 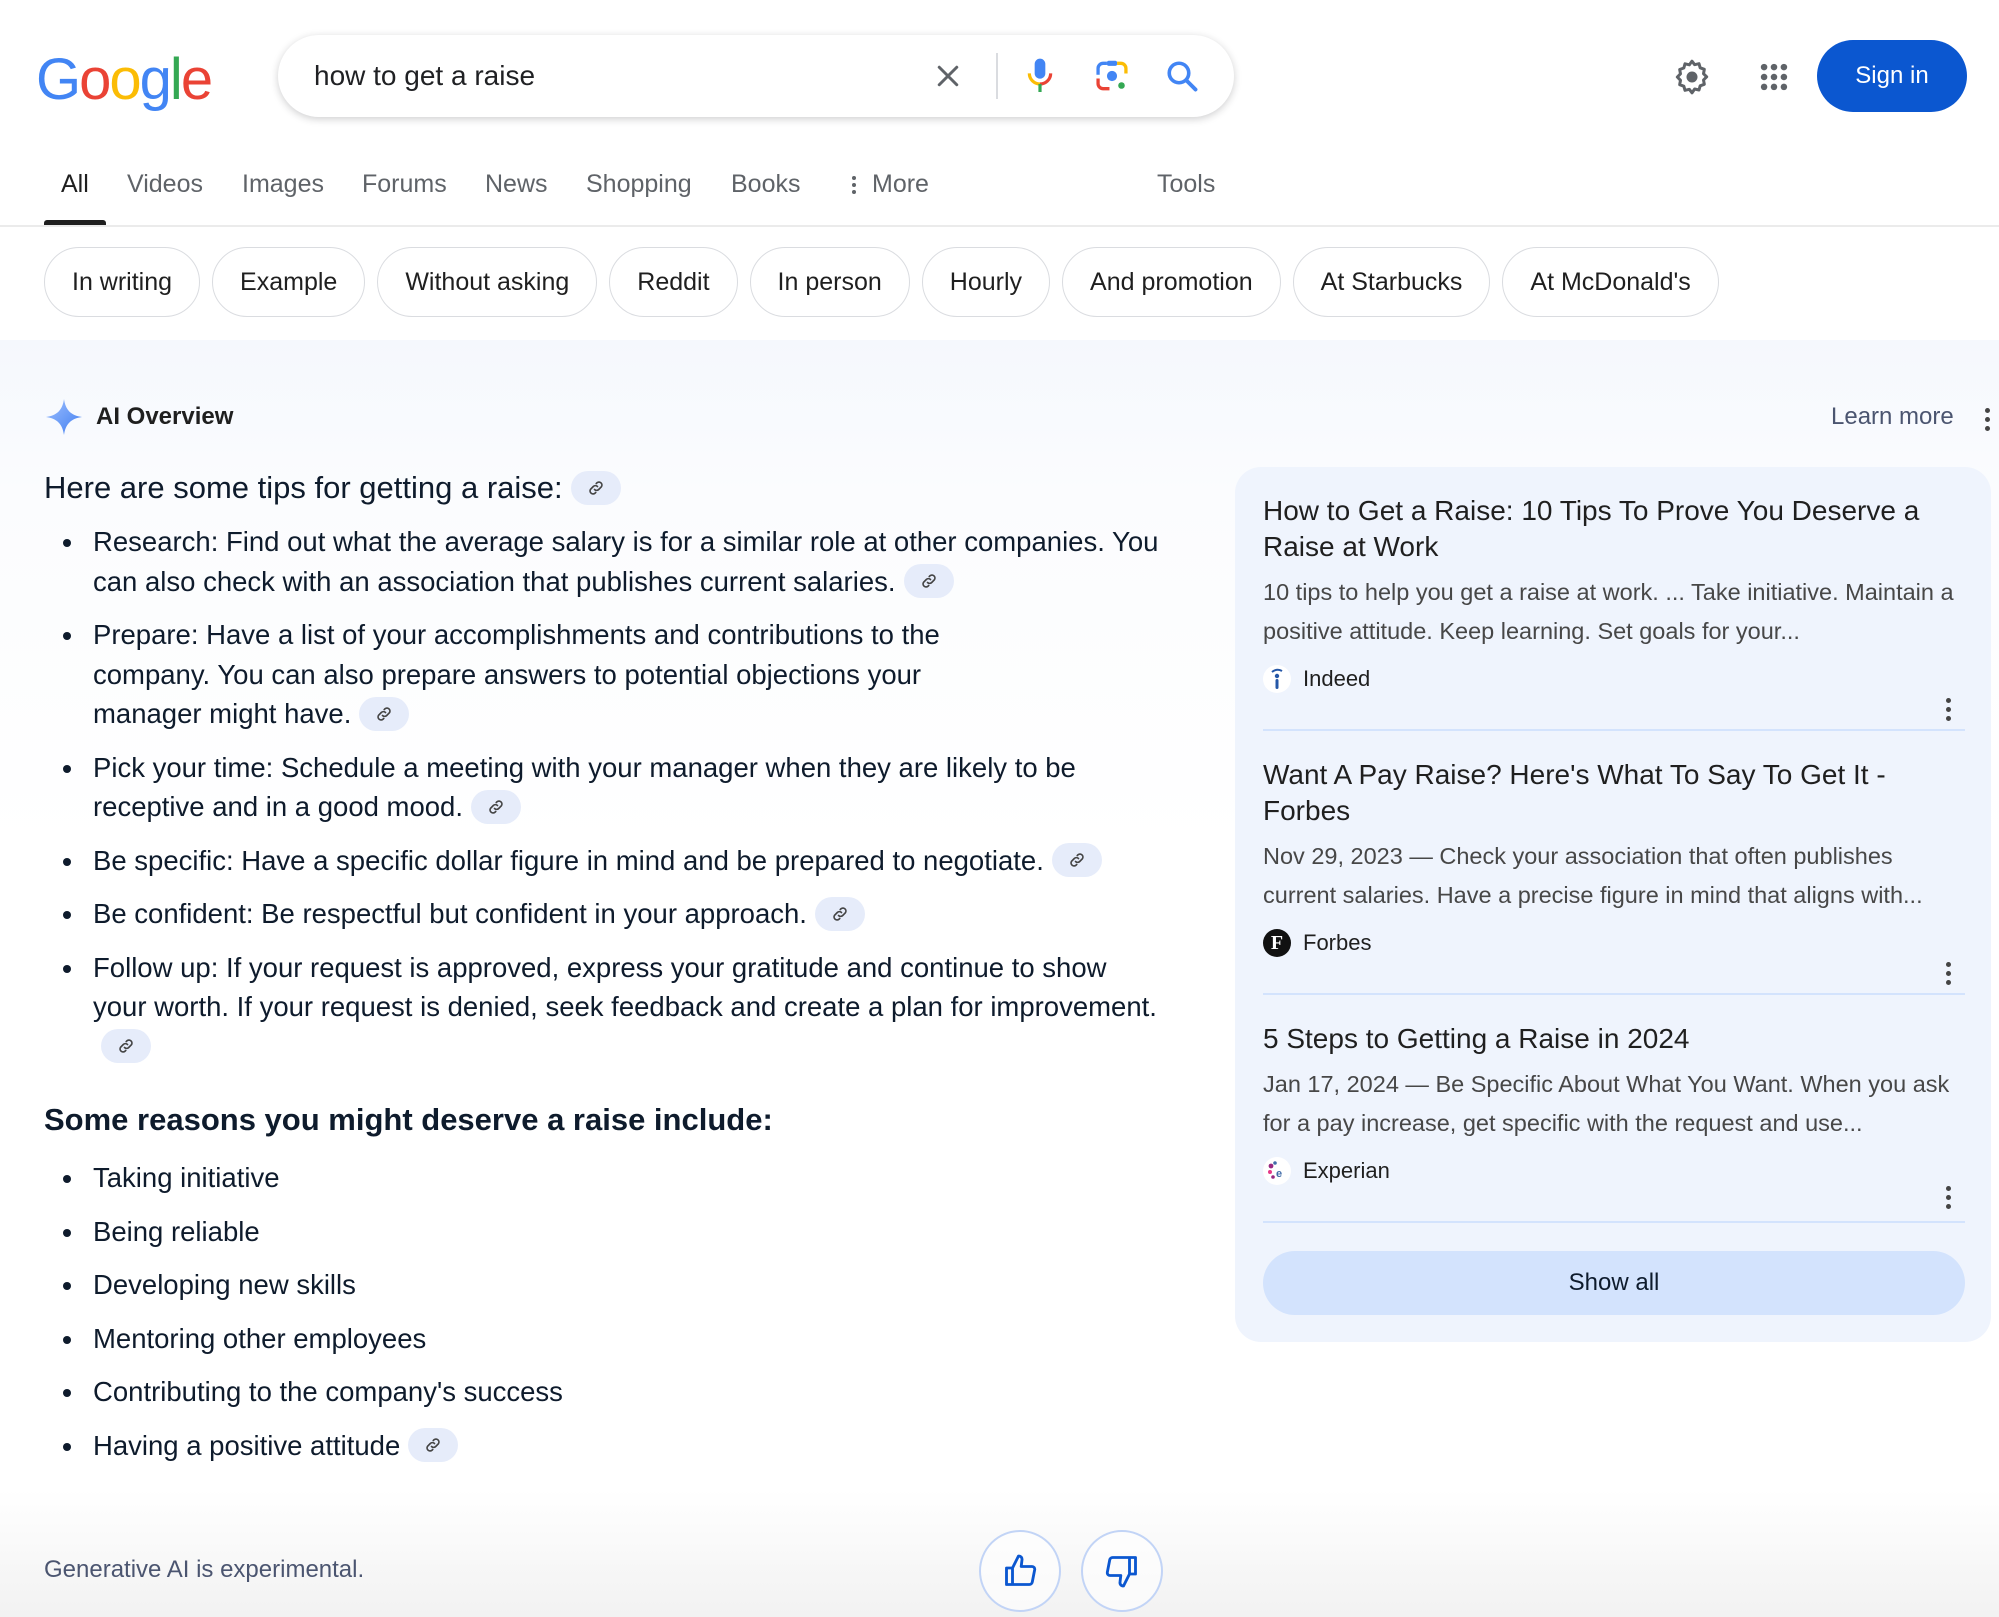 What do you see at coordinates (1610, 282) in the screenshot?
I see `chip-at-mcdonalds: At McDonald's` at bounding box center [1610, 282].